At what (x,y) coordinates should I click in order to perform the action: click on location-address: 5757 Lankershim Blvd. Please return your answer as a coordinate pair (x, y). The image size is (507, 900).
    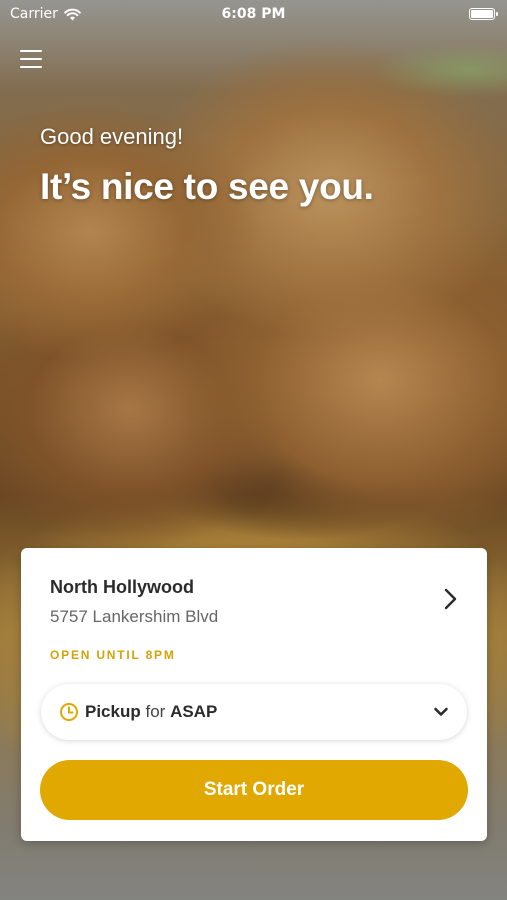
    Looking at the image, I should click on (134, 616).